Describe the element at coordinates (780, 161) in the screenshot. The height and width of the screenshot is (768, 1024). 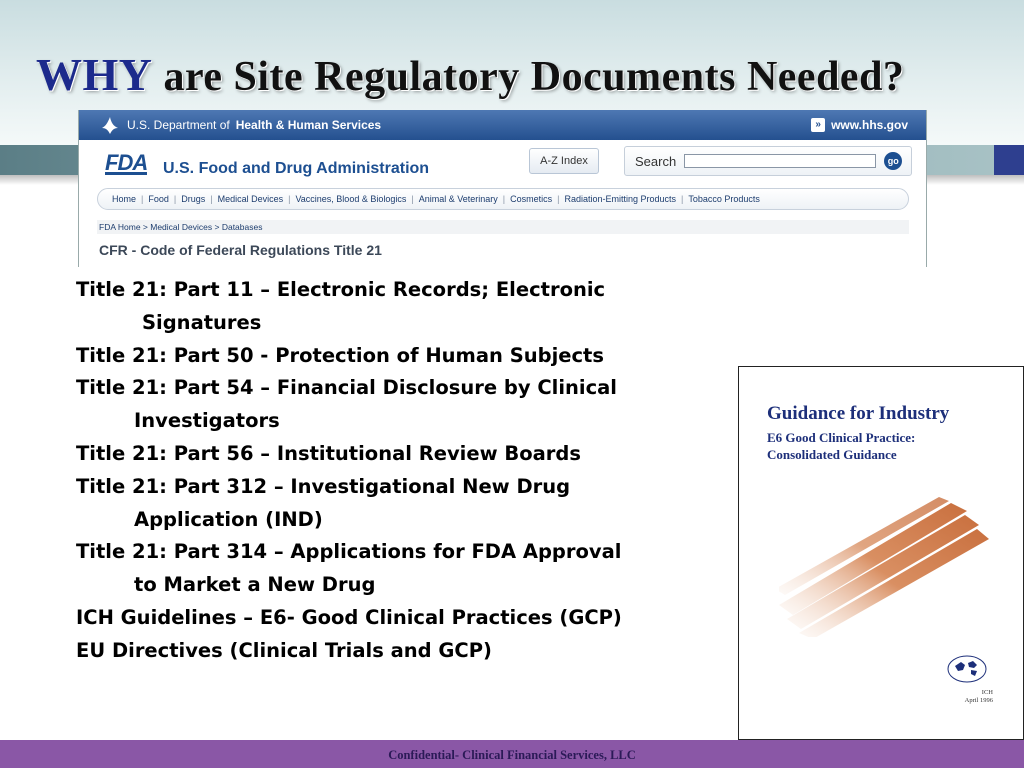
I see `search-input` at that location.